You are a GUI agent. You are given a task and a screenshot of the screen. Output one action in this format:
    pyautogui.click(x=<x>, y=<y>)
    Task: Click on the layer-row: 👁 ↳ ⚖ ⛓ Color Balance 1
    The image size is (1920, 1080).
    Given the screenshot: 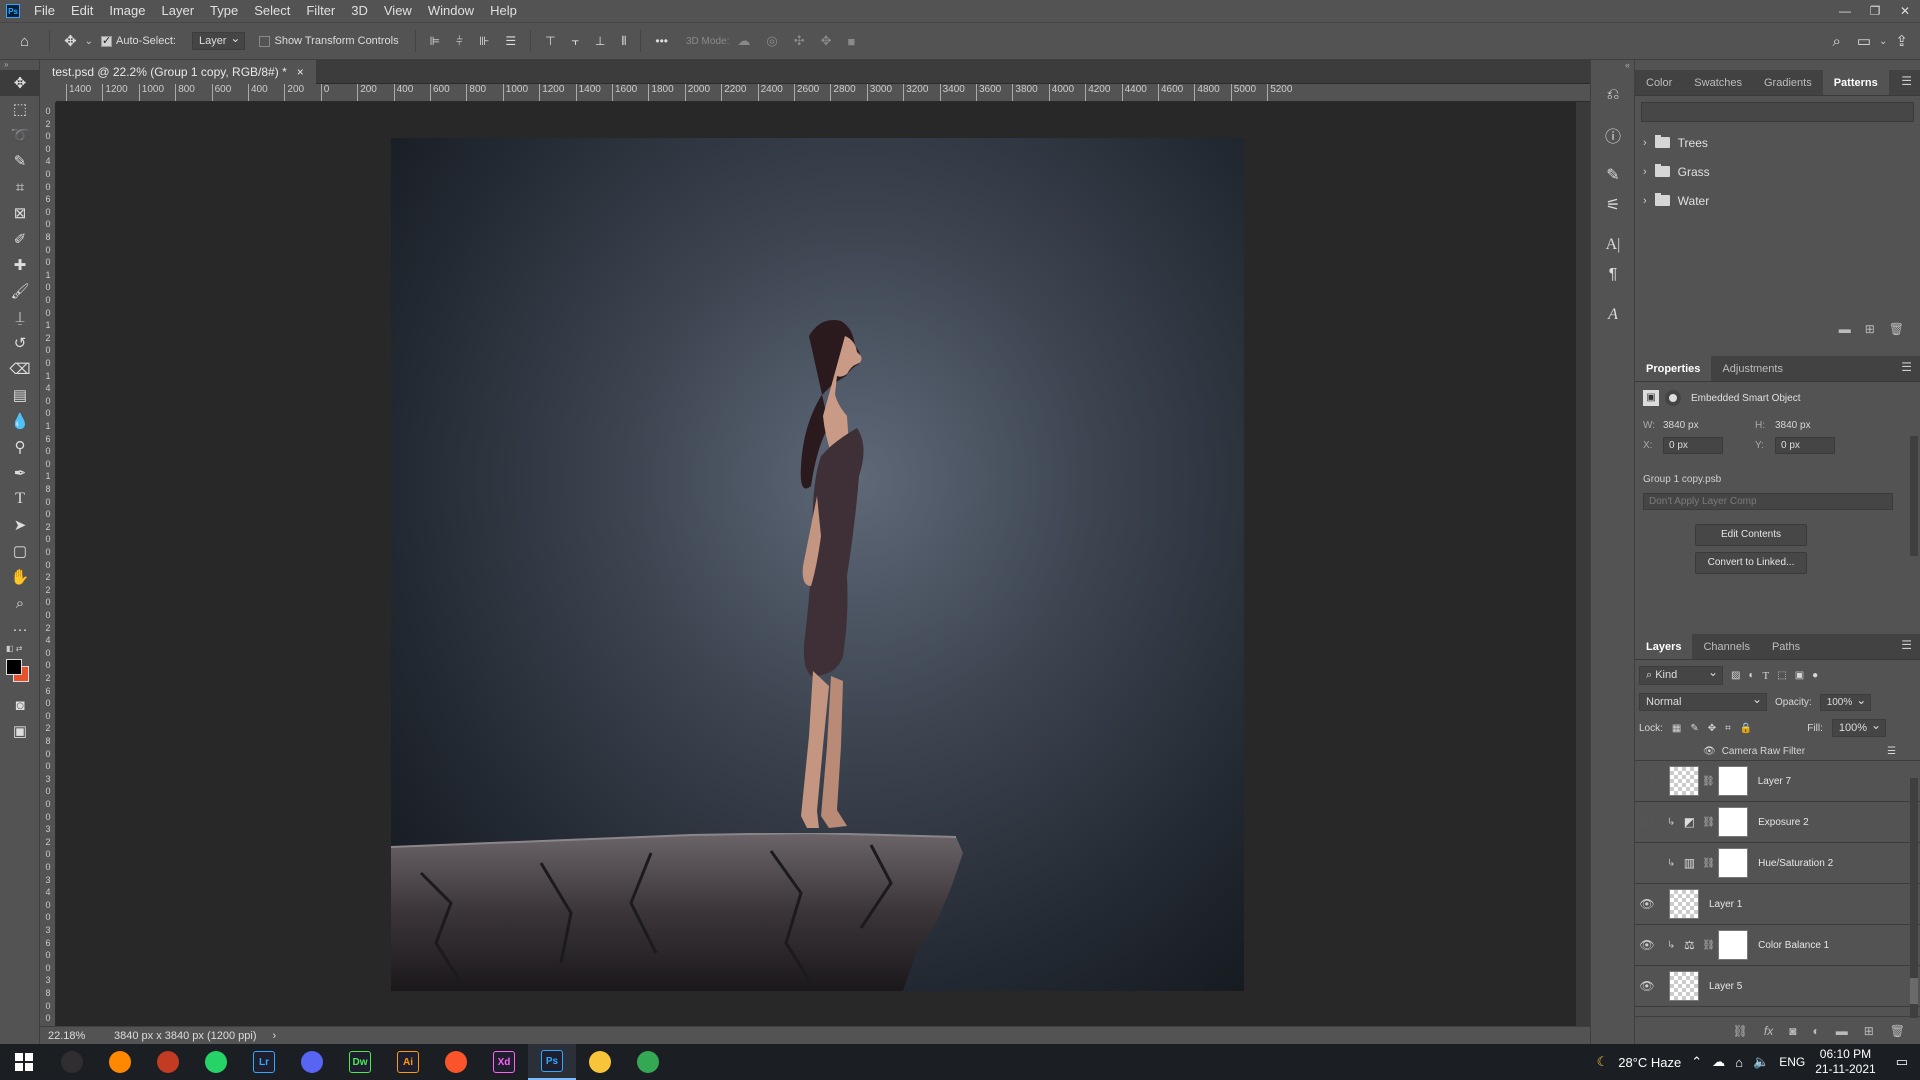 What is the action you would take?
    pyautogui.click(x=1777, y=945)
    